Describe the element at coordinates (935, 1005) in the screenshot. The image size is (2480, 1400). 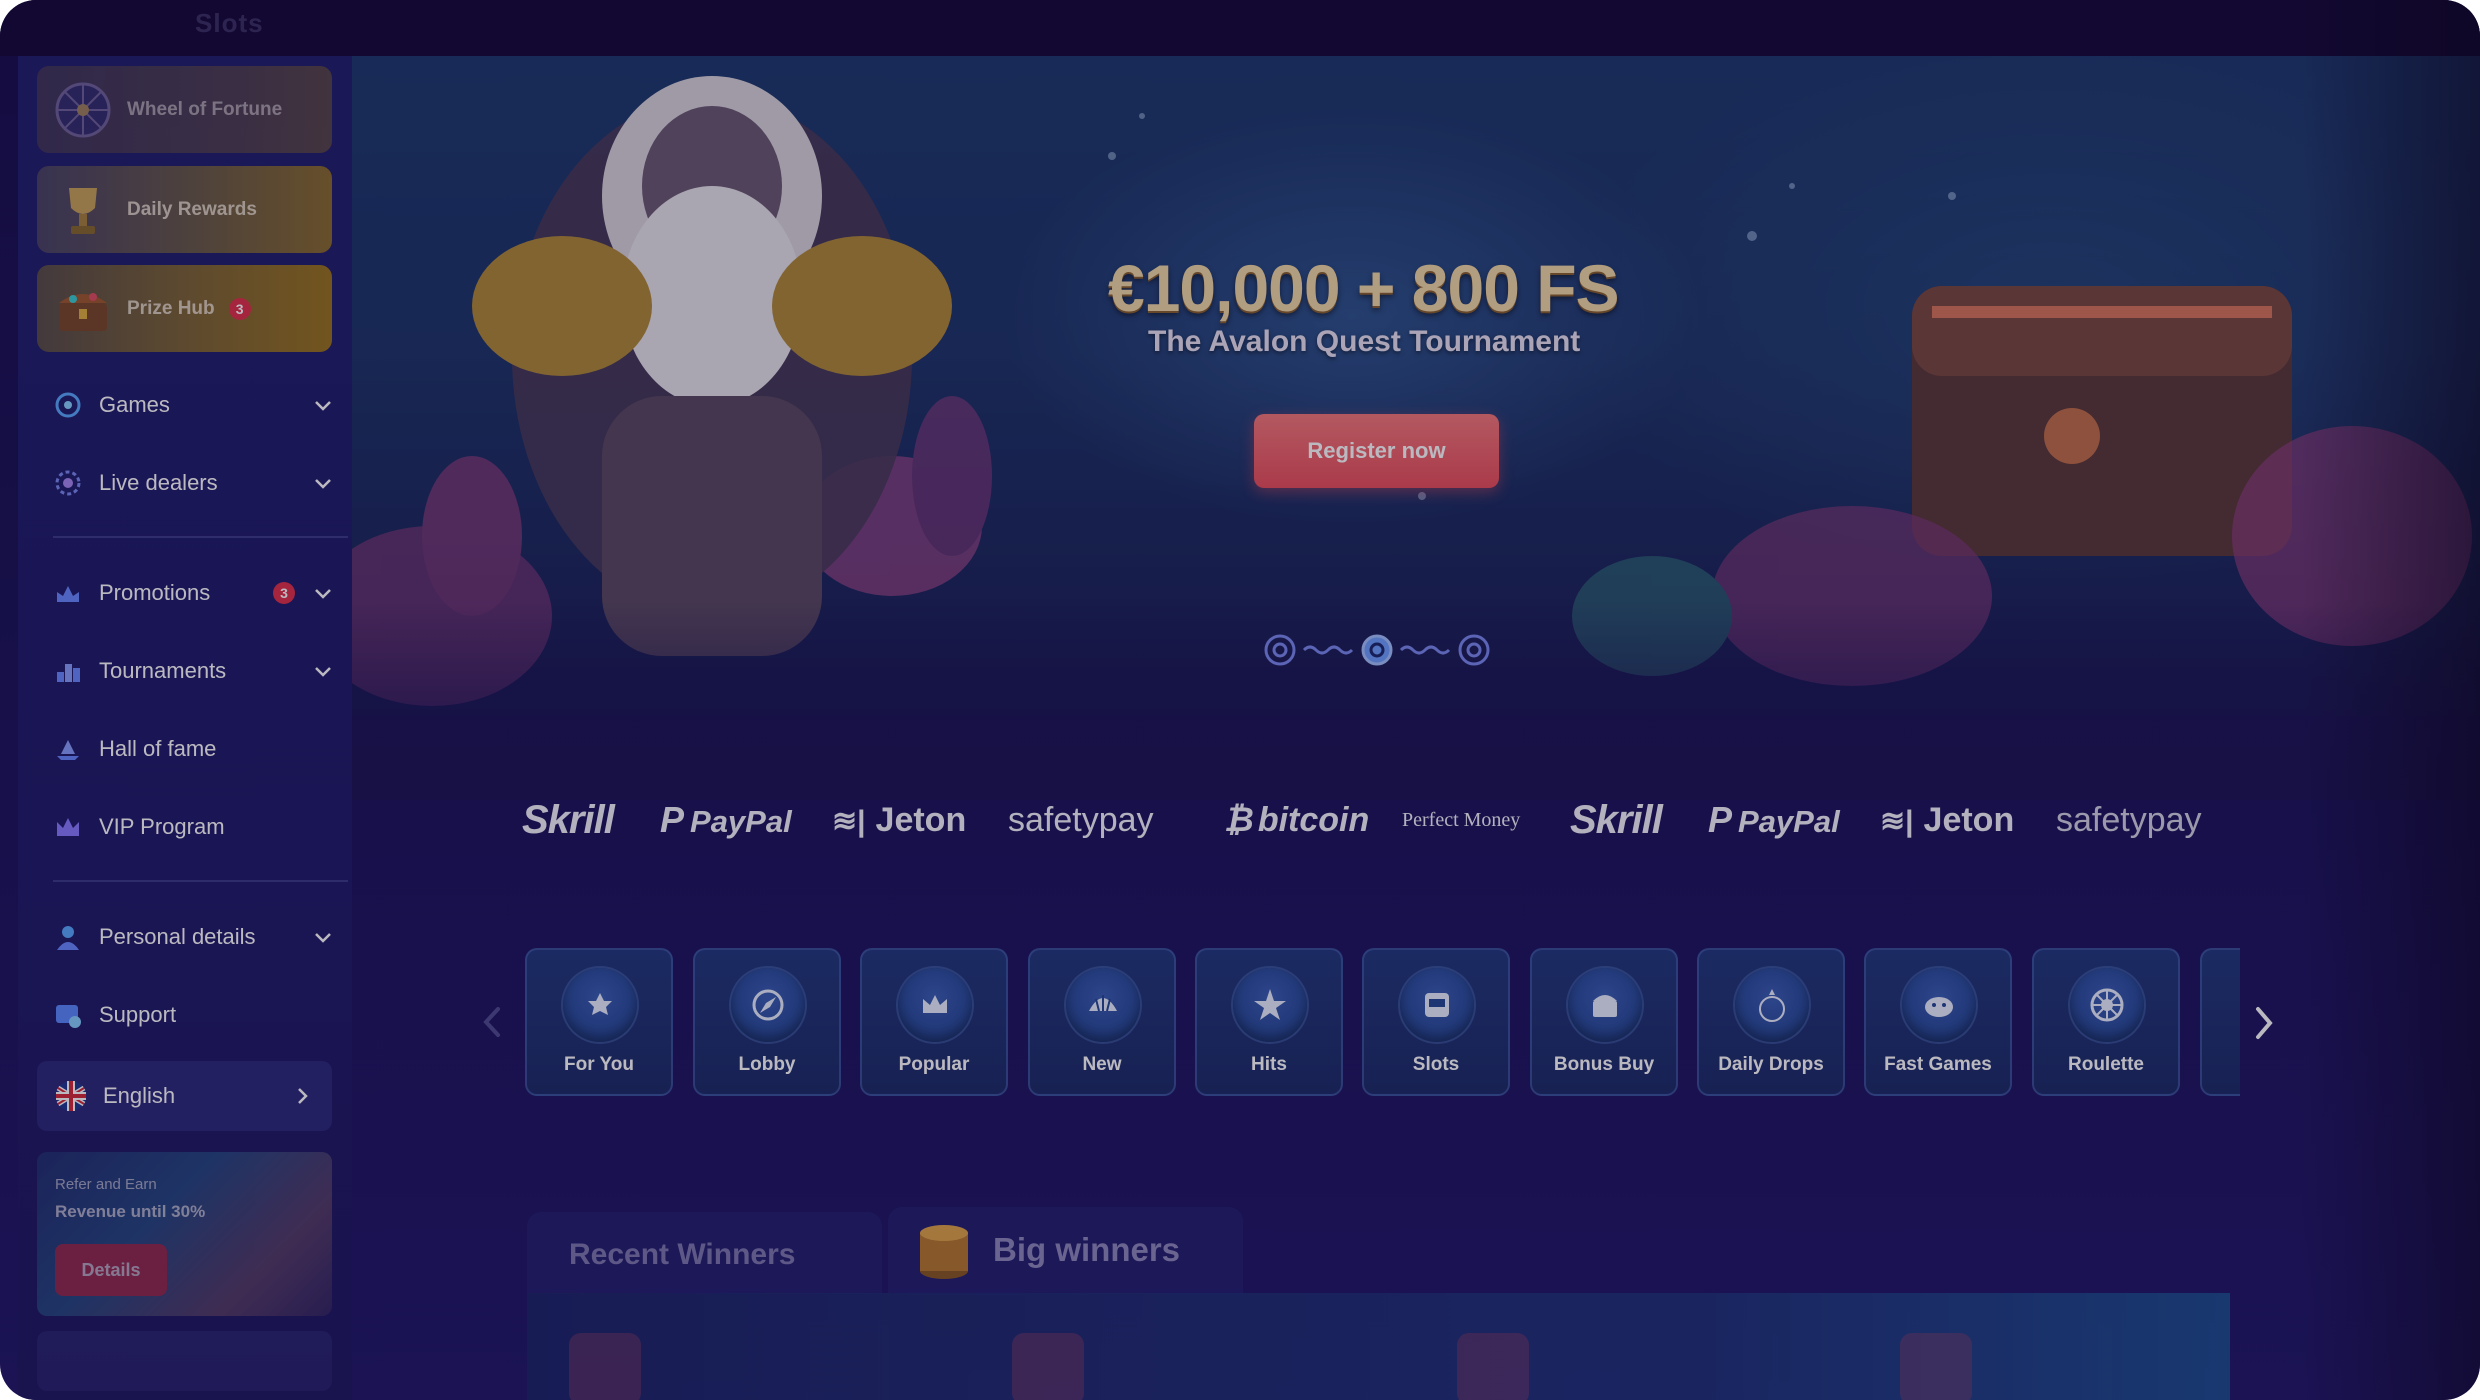
I see `crown-icon` at that location.